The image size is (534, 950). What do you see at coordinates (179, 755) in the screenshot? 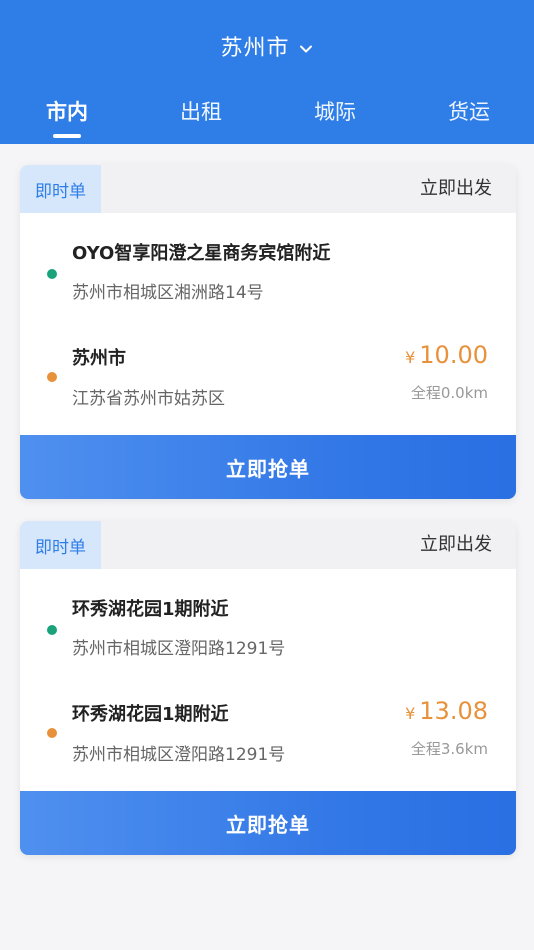
I see `destination-address: 苏州市相城区澄阳路1291号` at bounding box center [179, 755].